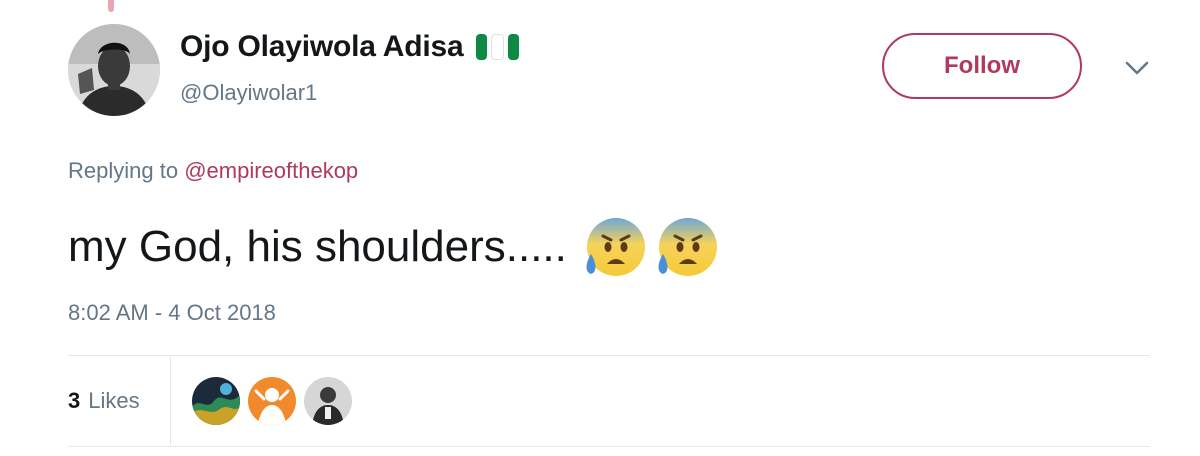 This screenshot has width=1200, height=456. Describe the element at coordinates (609, 355) in the screenshot. I see `divider-top` at that location.